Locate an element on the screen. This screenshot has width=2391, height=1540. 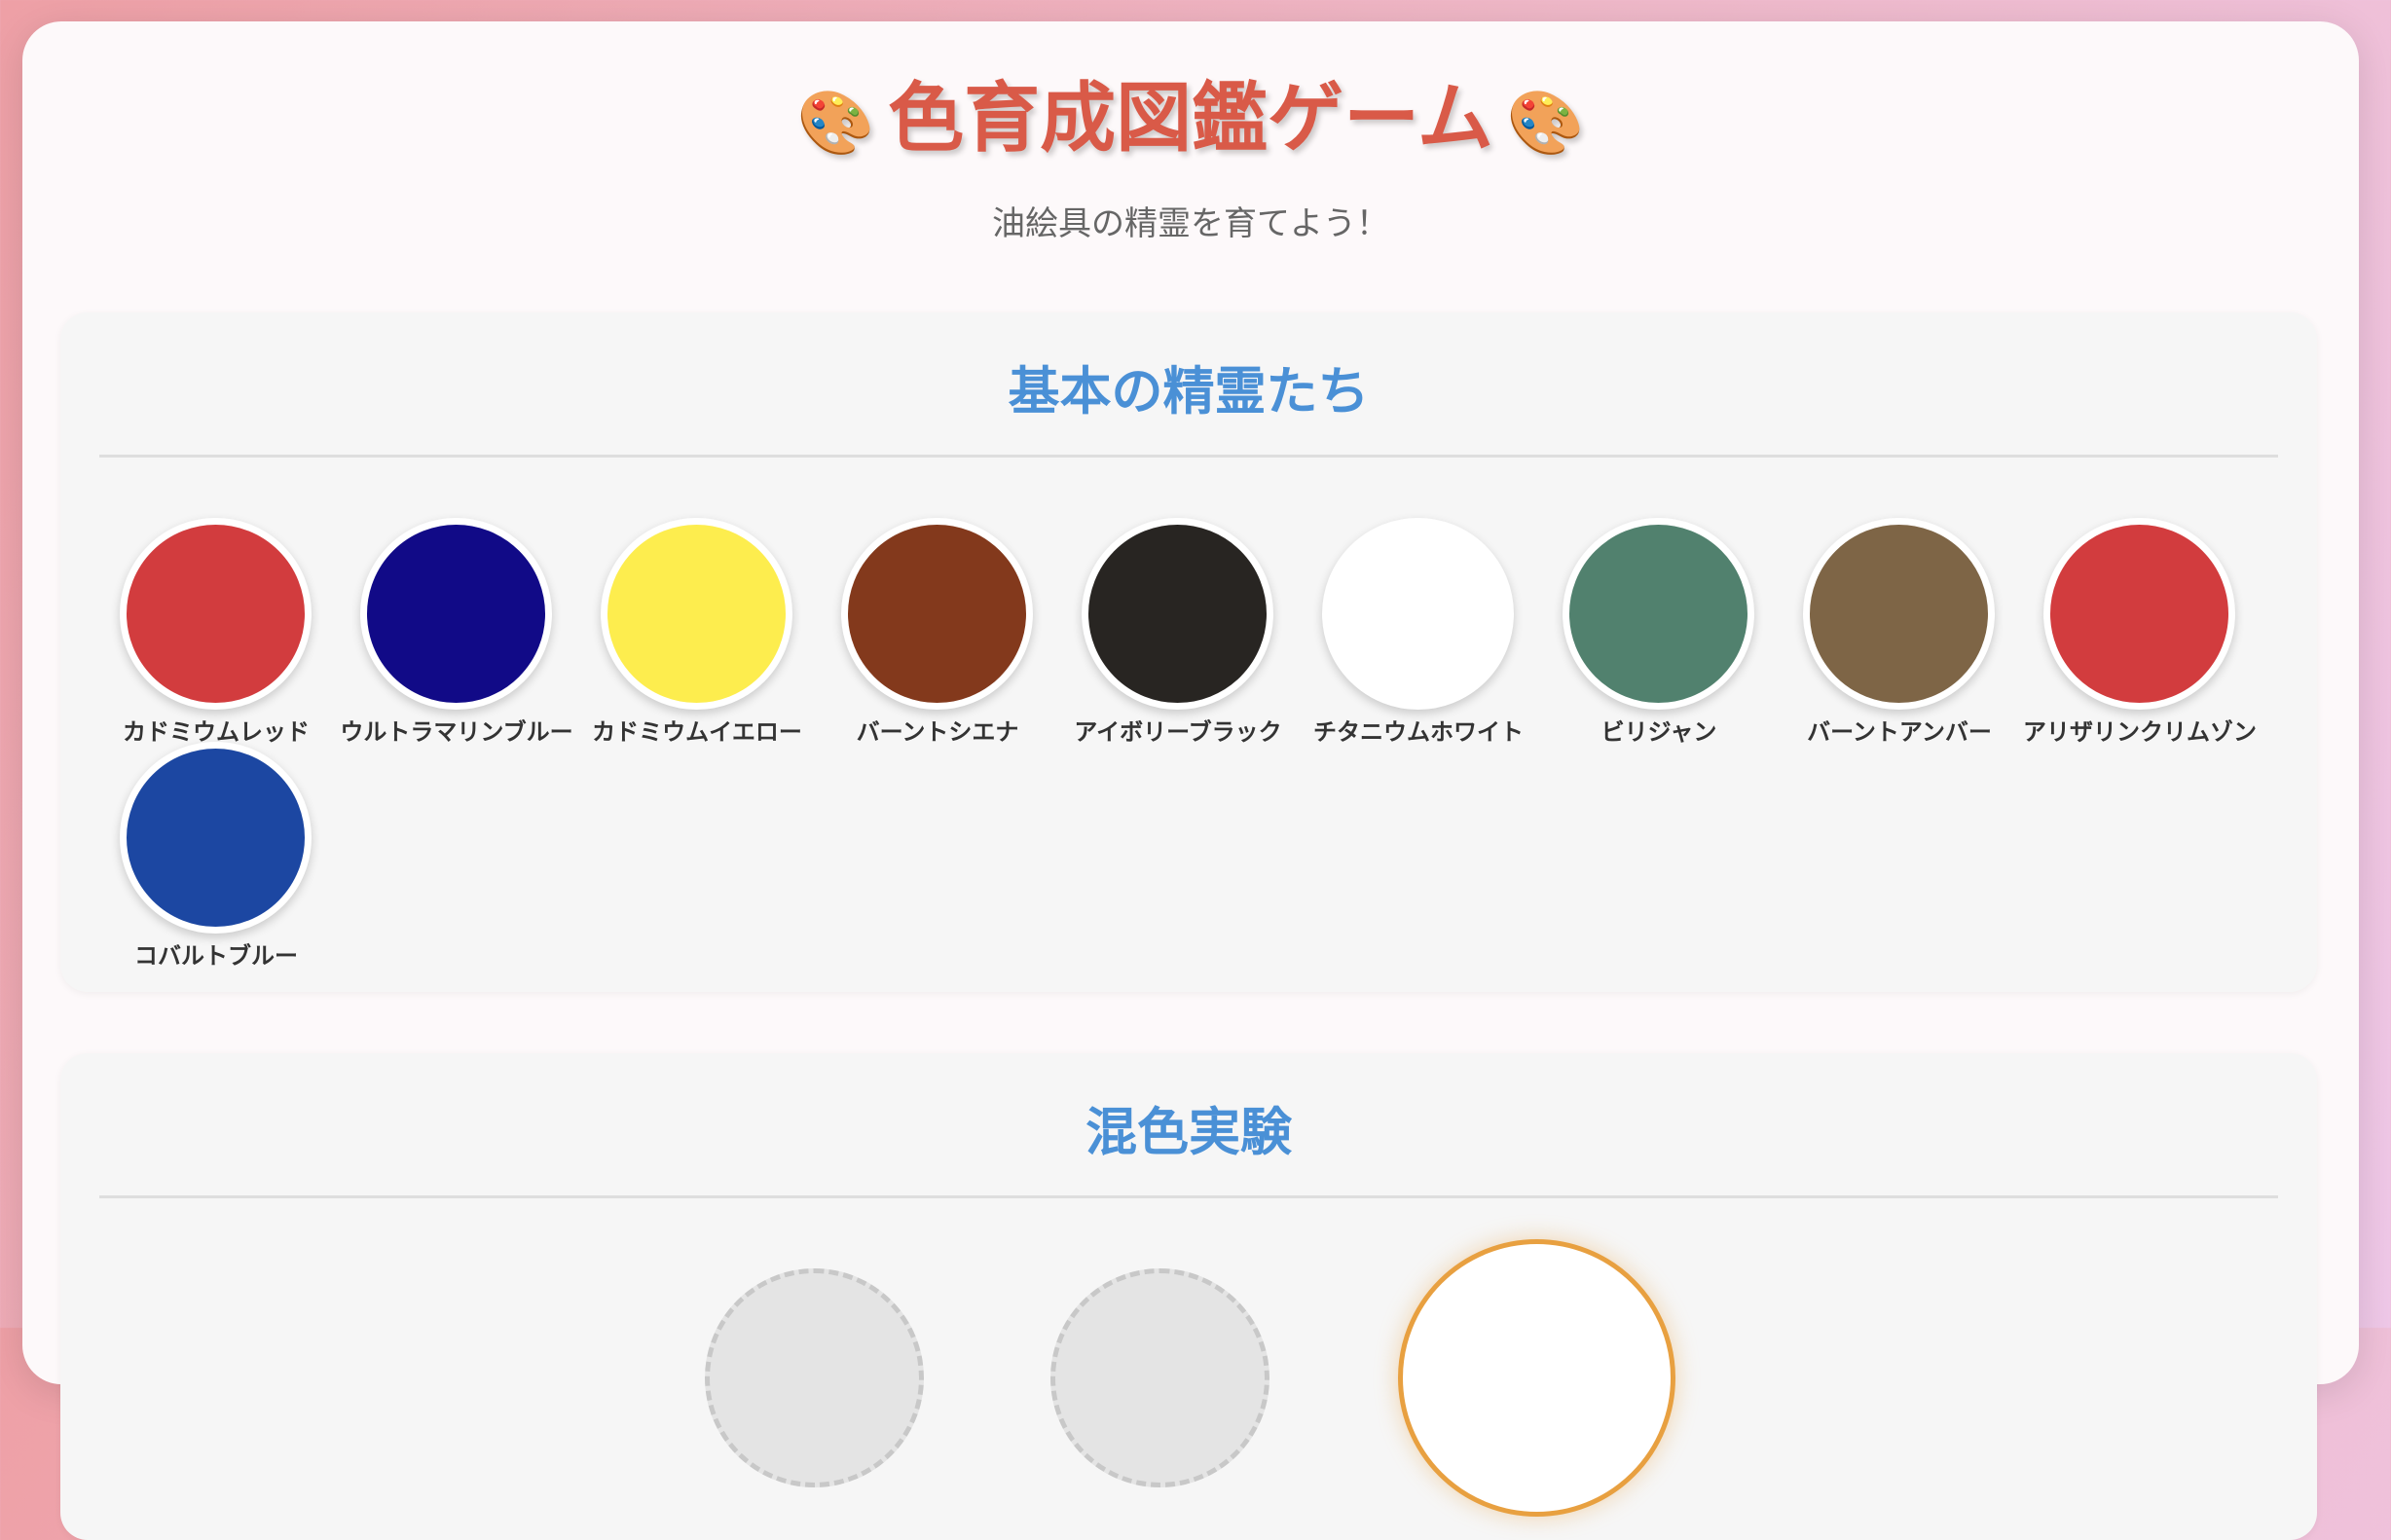
spirit-item: ウルトラマリンブルー is located at coordinates (456, 639).